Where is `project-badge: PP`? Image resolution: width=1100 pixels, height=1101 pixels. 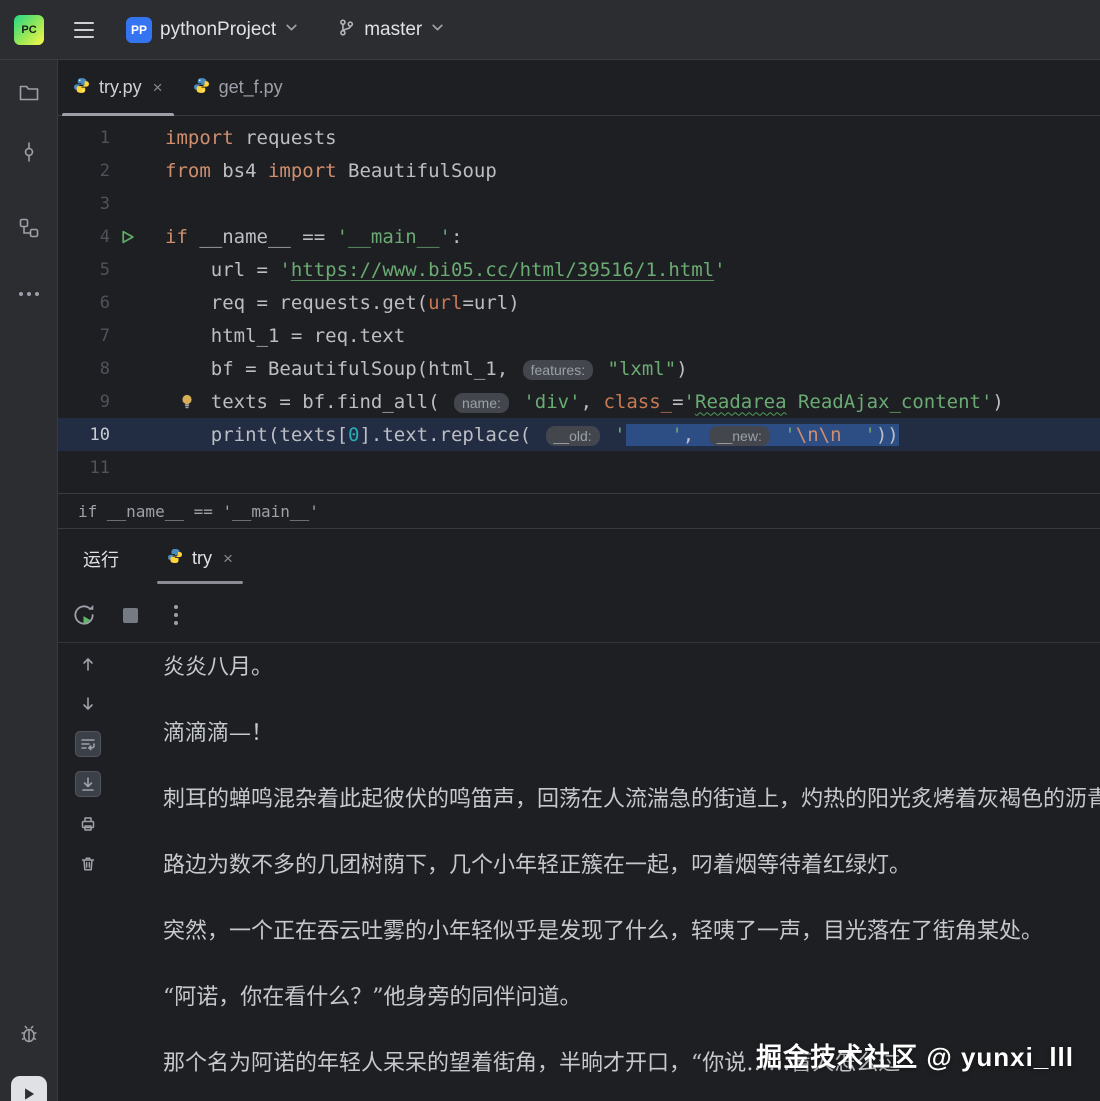 project-badge: PP is located at coordinates (139, 29).